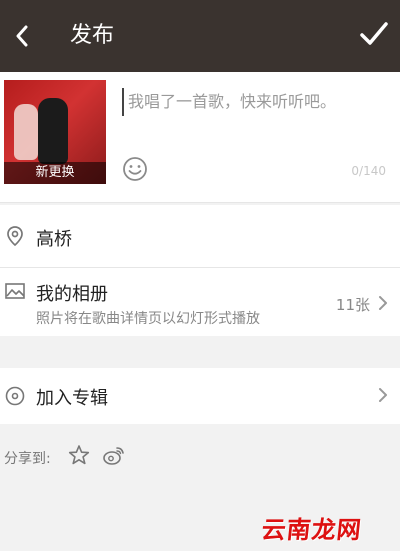  I want to click on chevron-left-icon, so click(22, 36).